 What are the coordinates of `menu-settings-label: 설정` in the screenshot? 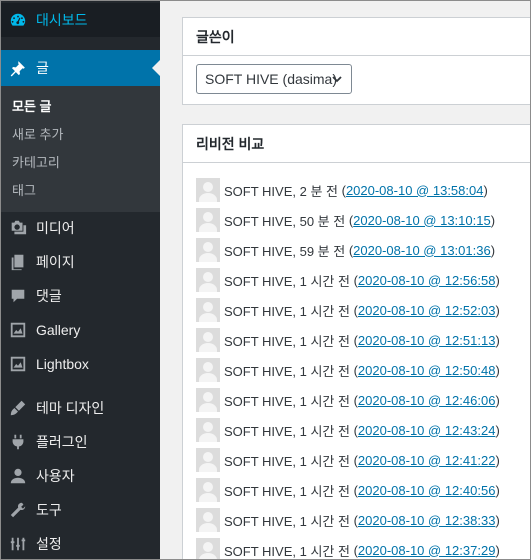 It's located at (49, 544).